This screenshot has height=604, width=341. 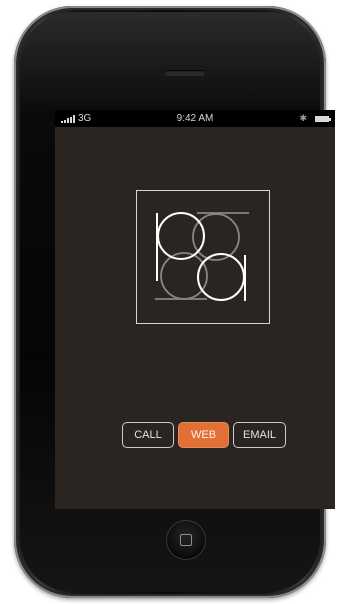 I want to click on pa-monogram-logo-icon, so click(x=202, y=256).